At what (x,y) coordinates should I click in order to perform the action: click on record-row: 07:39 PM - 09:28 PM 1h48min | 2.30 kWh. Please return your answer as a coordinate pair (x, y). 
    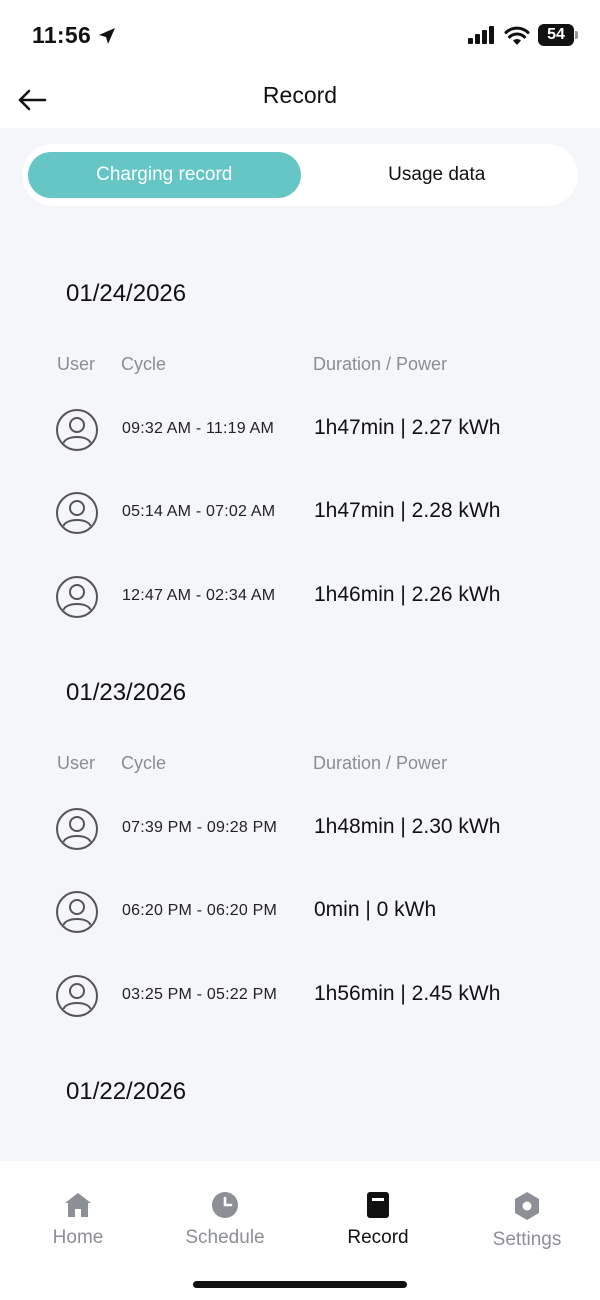
    Looking at the image, I should click on (300, 837).